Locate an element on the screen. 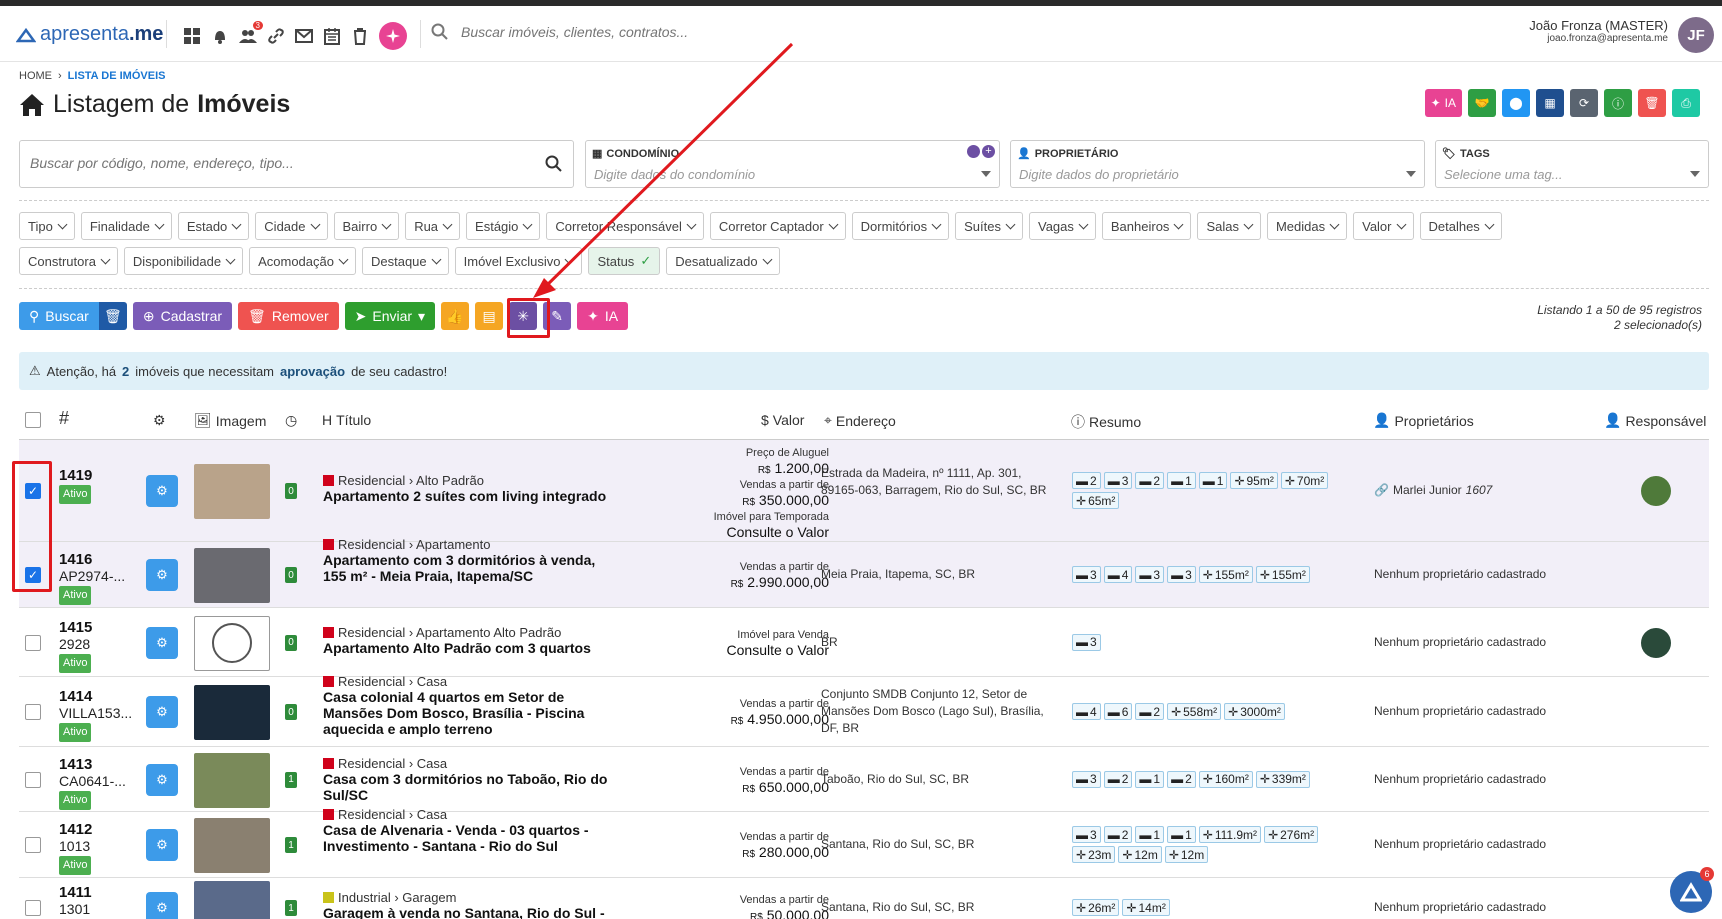 The width and height of the screenshot is (1722, 919). fab-badge: 6 is located at coordinates (1707, 874).